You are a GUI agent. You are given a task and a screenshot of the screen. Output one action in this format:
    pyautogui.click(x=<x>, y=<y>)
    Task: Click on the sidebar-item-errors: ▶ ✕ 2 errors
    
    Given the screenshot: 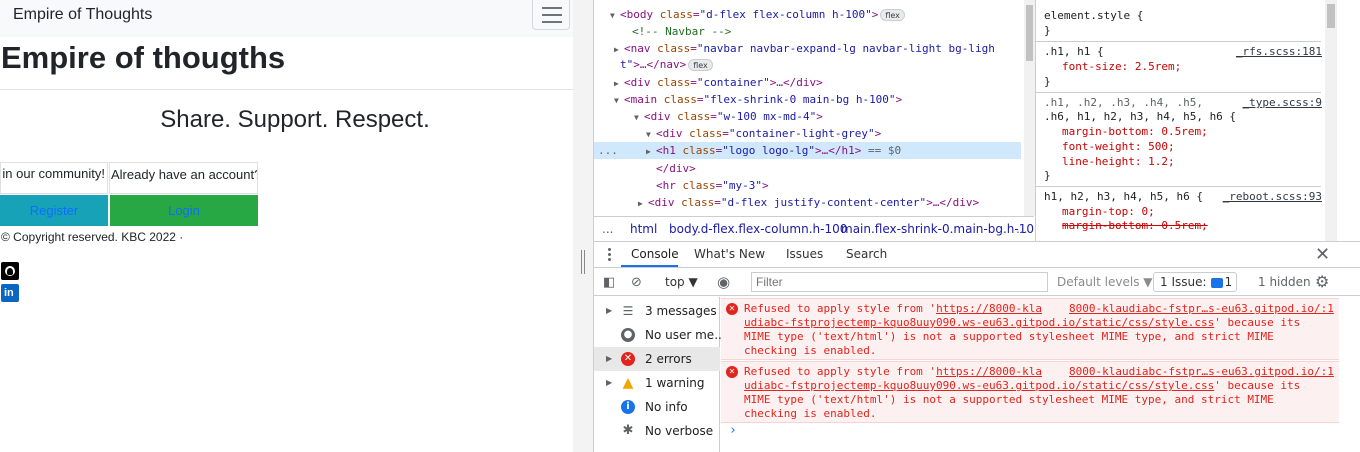 What is the action you would take?
    pyautogui.click(x=657, y=359)
    